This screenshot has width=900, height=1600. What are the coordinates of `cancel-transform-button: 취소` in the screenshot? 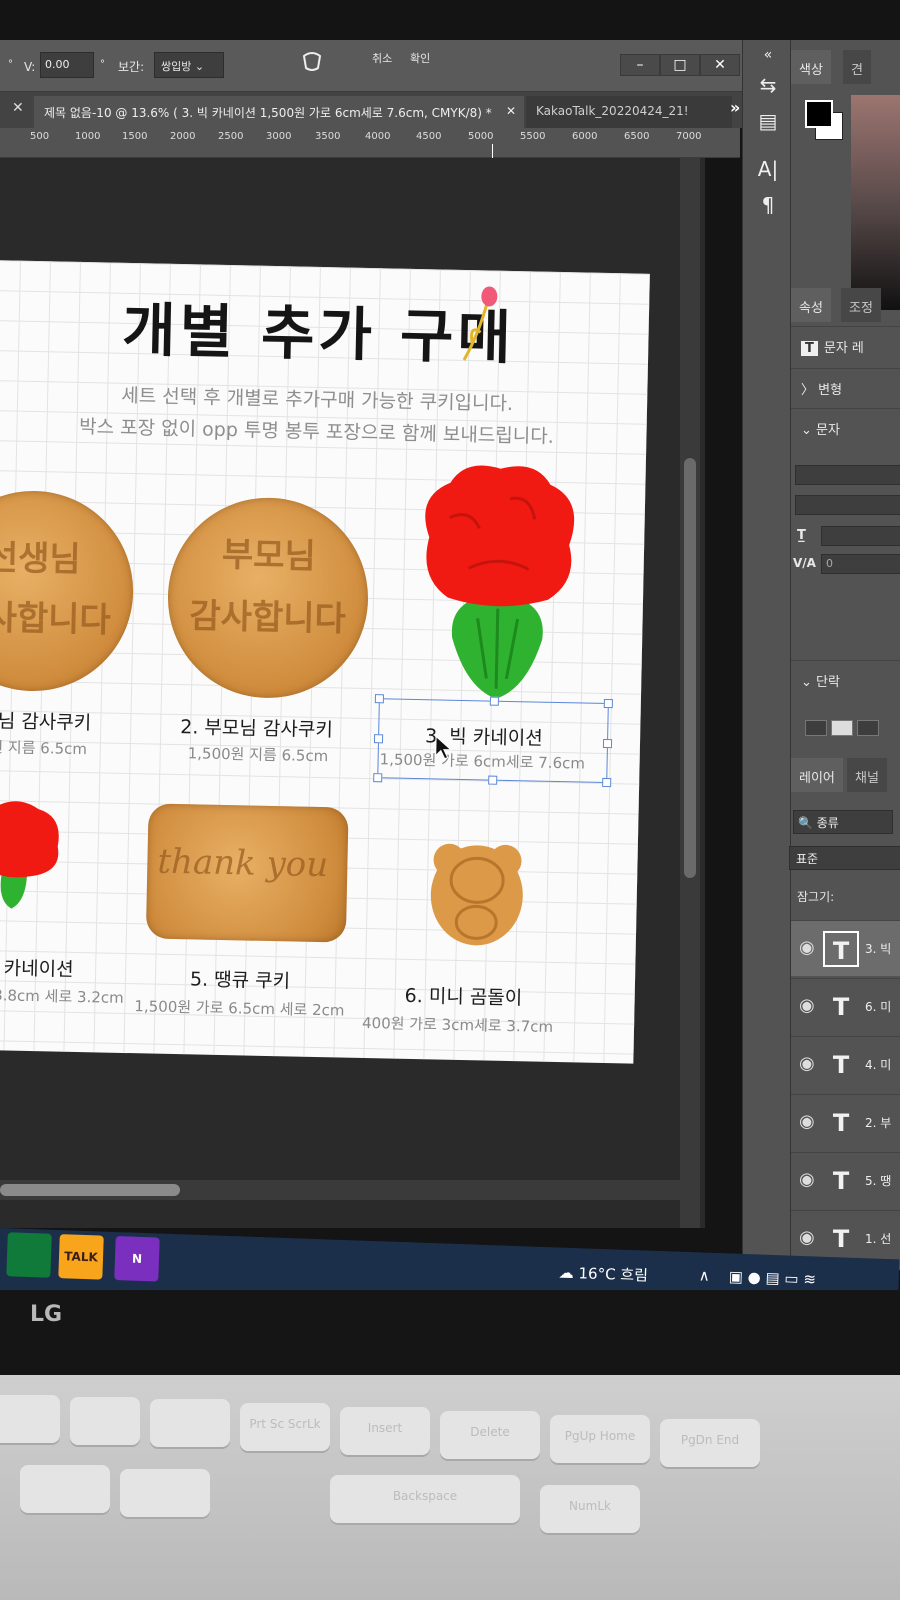 It's located at (382, 58).